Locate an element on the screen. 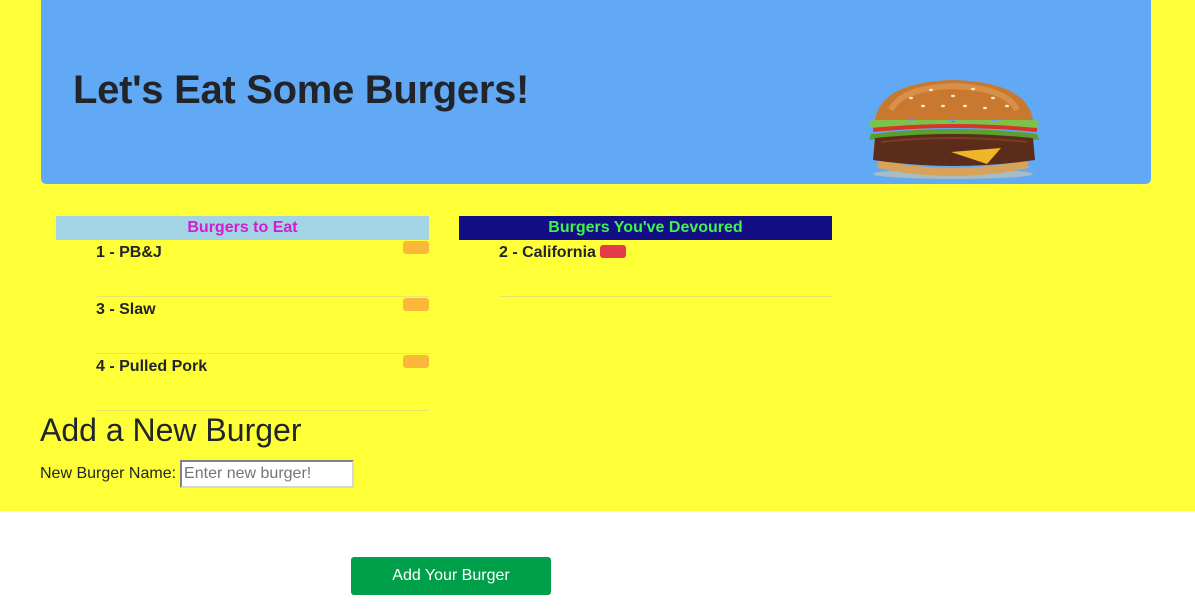 This screenshot has width=1195, height=612. add-burger-heading: Add a New Burger is located at coordinates (171, 430).